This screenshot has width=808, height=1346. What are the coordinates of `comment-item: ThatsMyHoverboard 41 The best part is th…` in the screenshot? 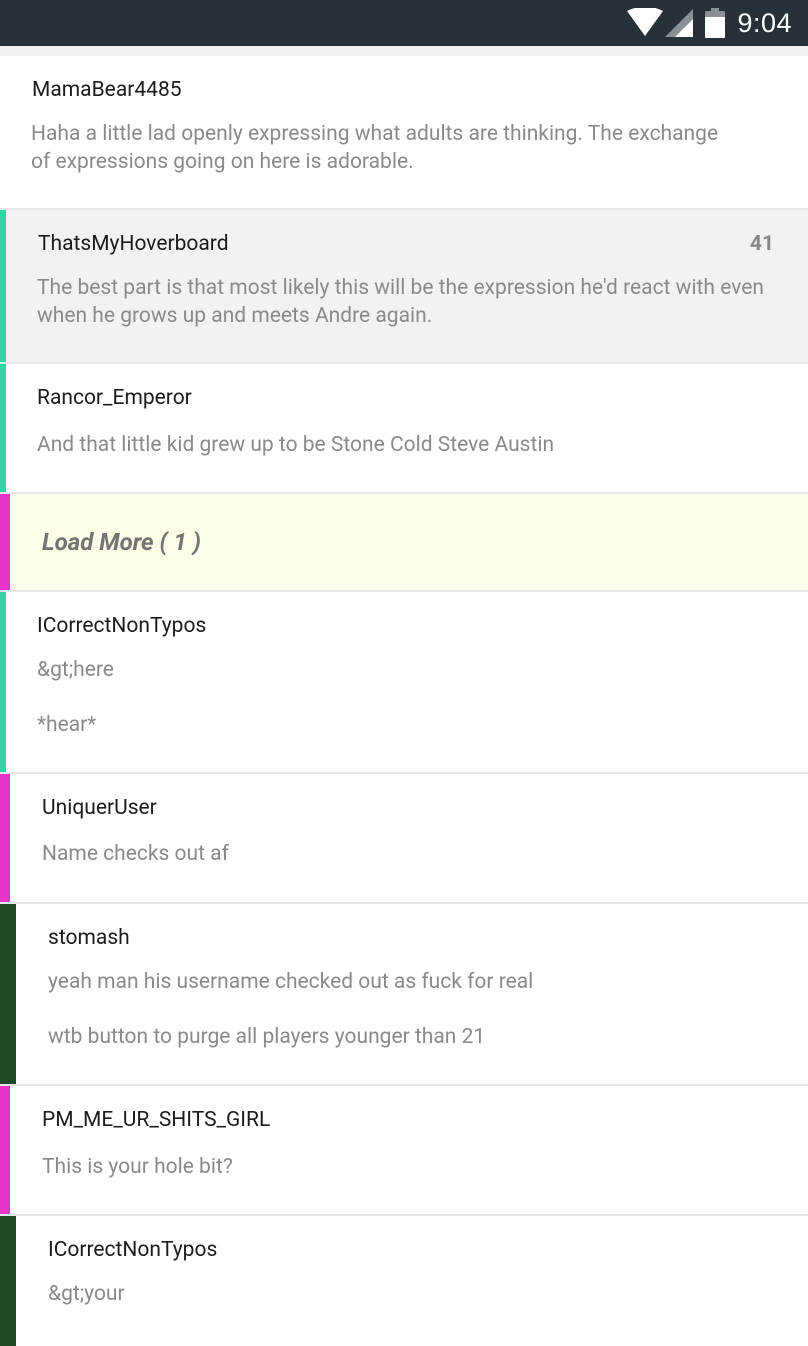 It's located at (404, 287).